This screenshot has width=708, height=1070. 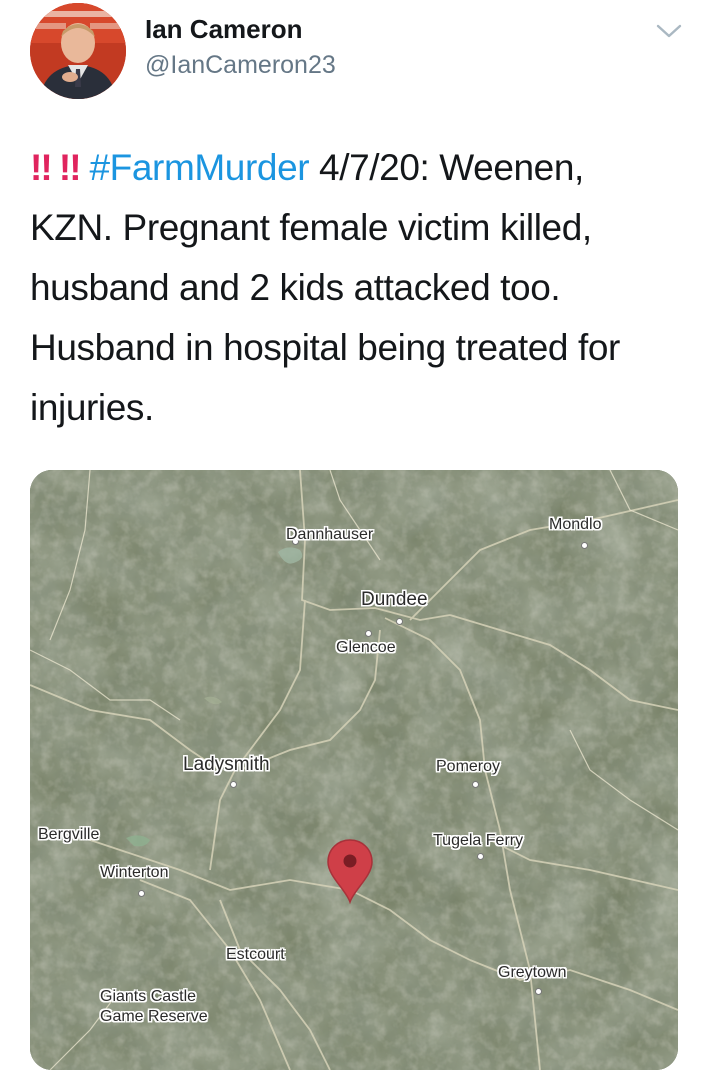 I want to click on map-label-dannhauser: Dannhauser, so click(x=330, y=534).